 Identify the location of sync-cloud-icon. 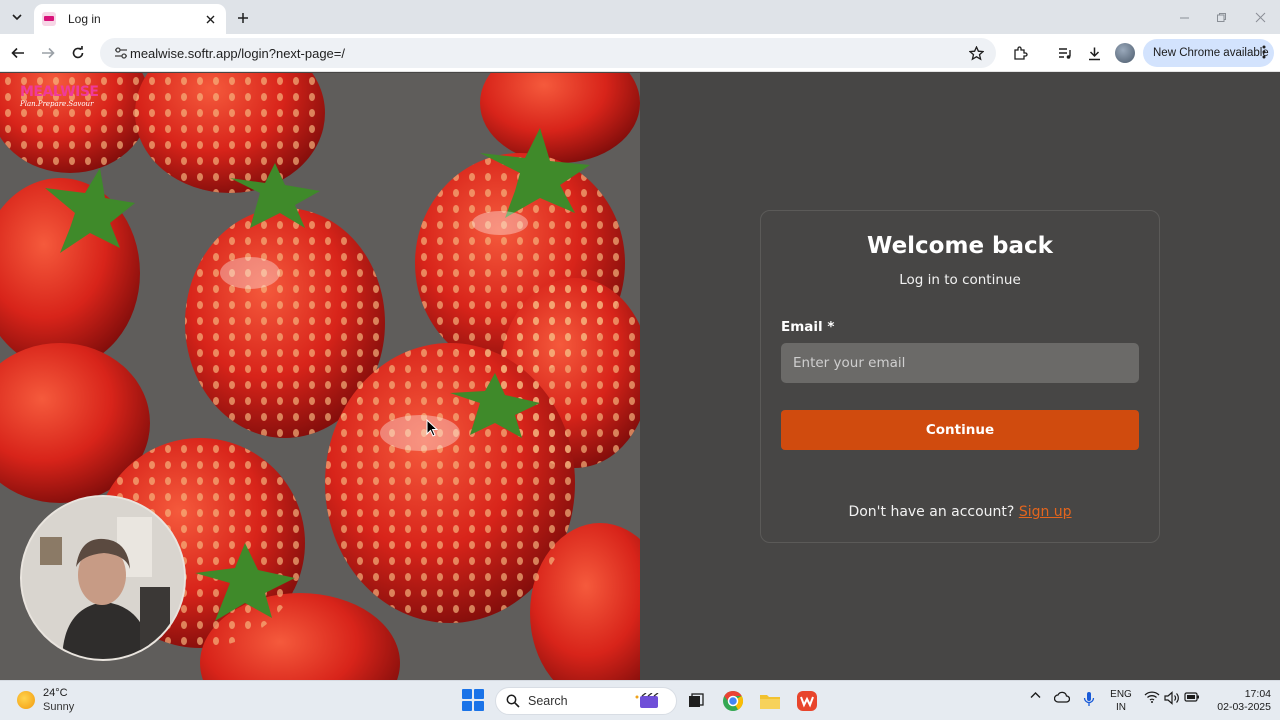
(1062, 698).